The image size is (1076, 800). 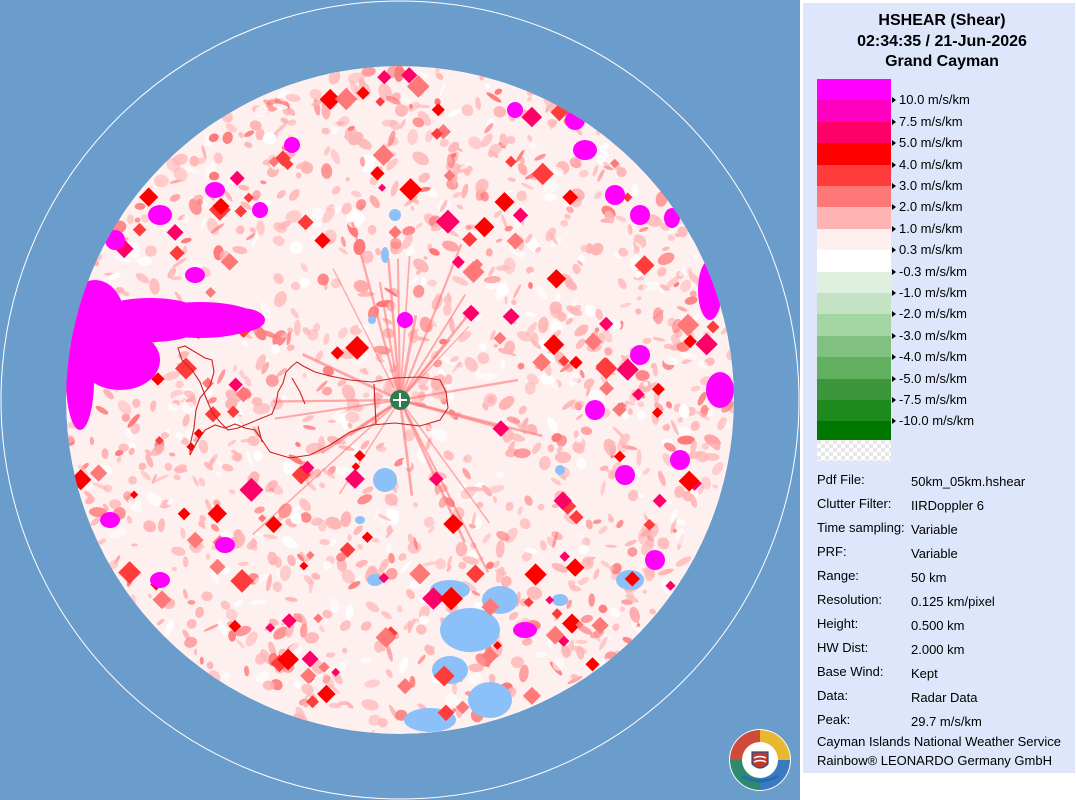 I want to click on info-row: Range: 50 km, so click(x=946, y=578).